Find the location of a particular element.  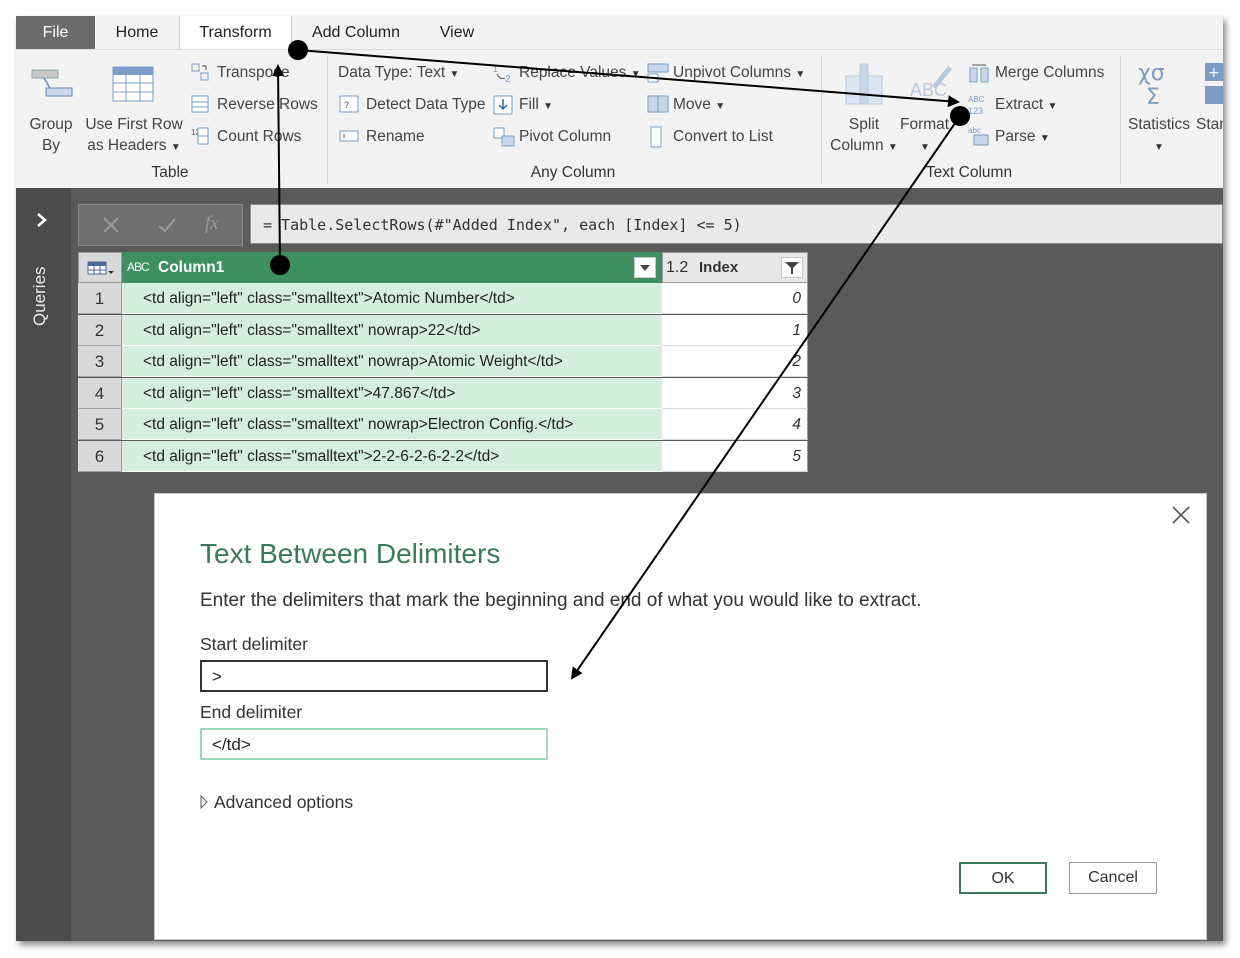

data-type-label: Data Type: Text is located at coordinates (392, 72).